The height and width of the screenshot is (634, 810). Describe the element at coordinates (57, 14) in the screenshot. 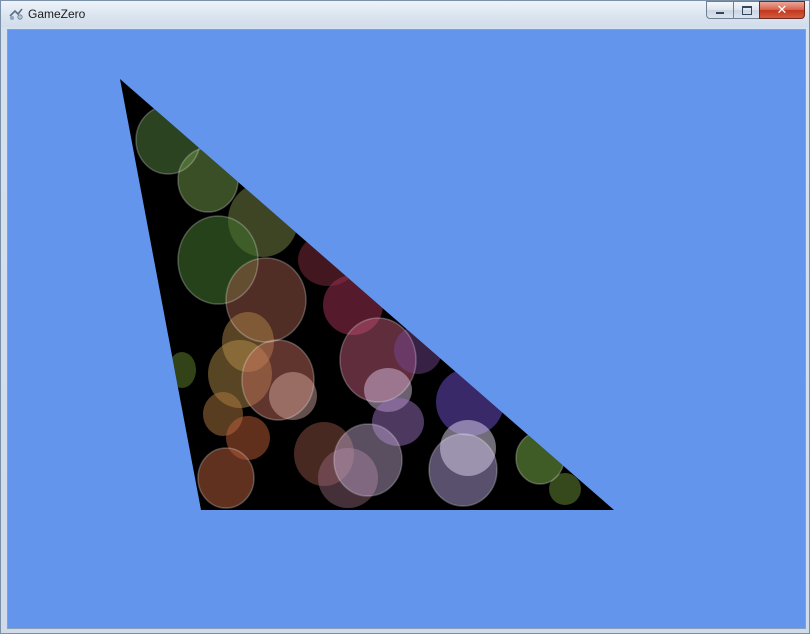

I see `window-title: GameZero` at that location.